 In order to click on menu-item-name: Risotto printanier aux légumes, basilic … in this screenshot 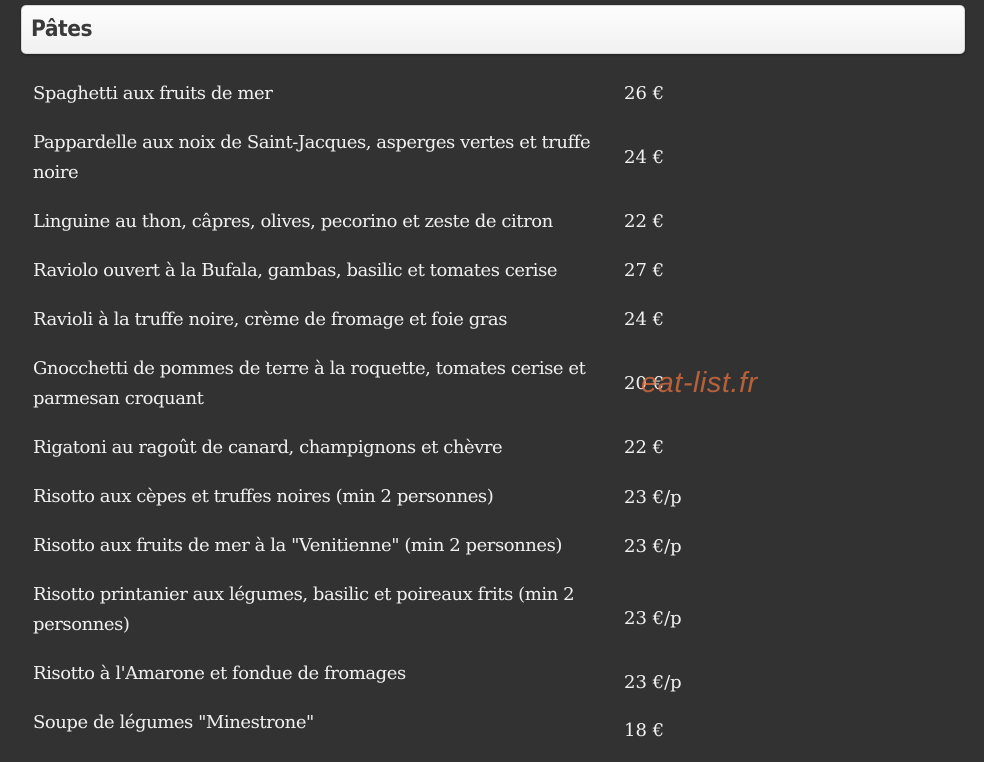, I will do `click(304, 609)`.